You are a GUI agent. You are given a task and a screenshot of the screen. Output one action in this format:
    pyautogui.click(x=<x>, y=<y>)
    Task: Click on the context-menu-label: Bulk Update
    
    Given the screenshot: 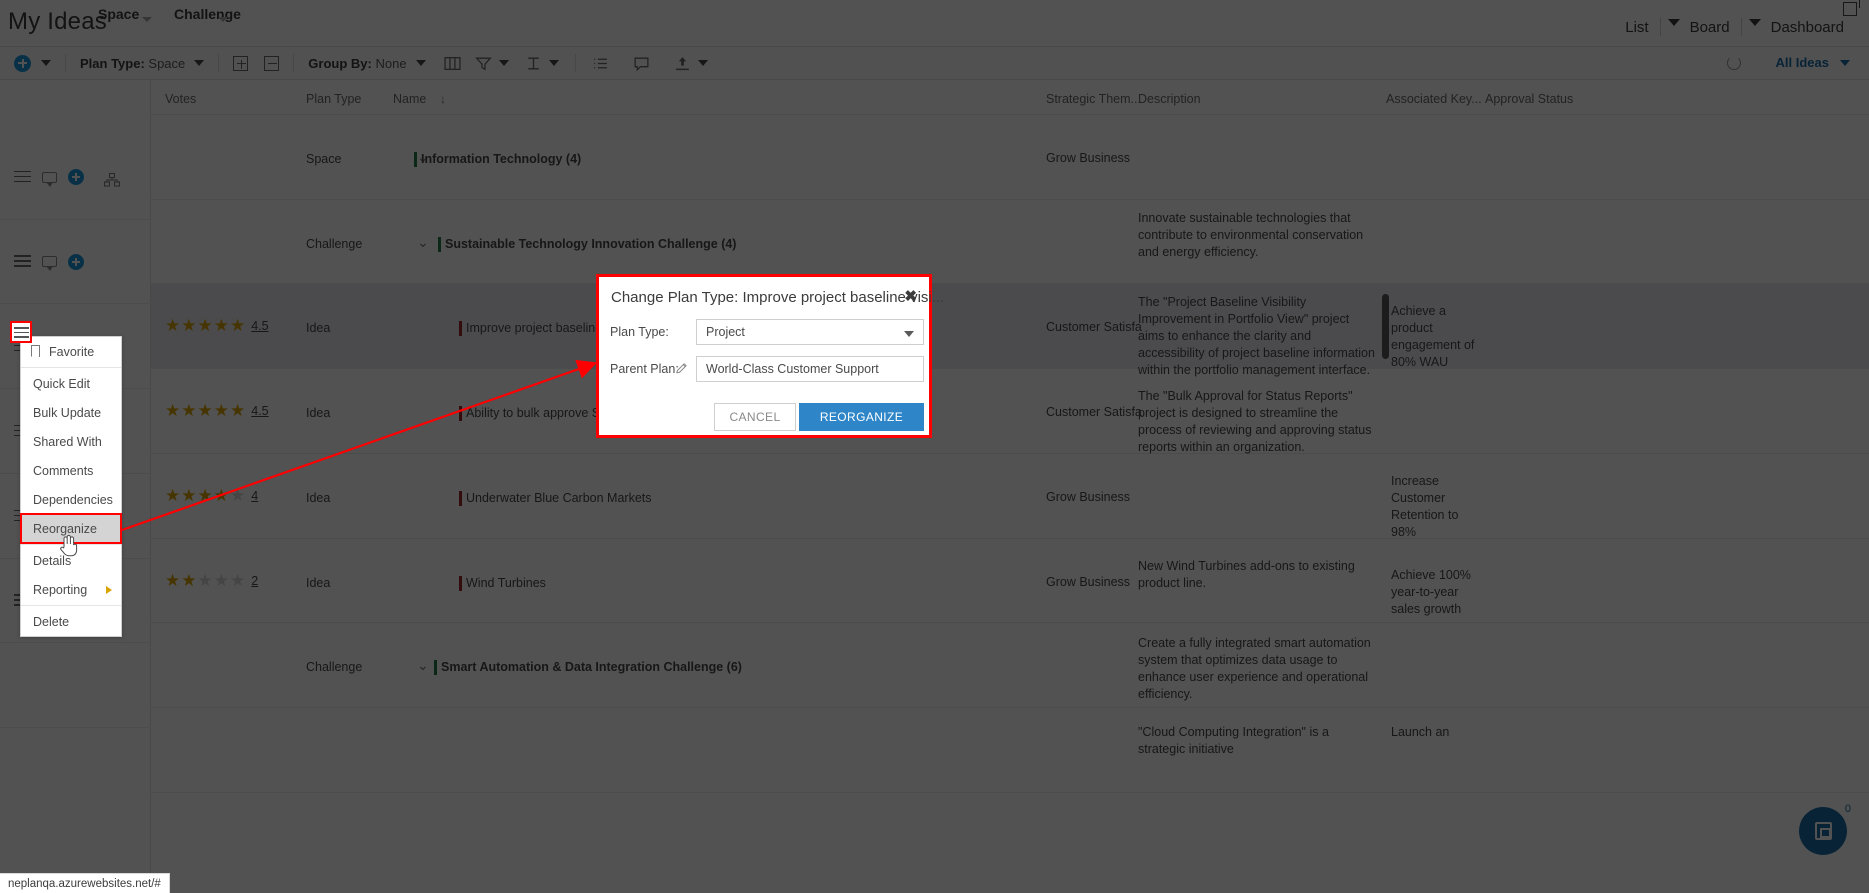 What is the action you would take?
    pyautogui.click(x=67, y=412)
    